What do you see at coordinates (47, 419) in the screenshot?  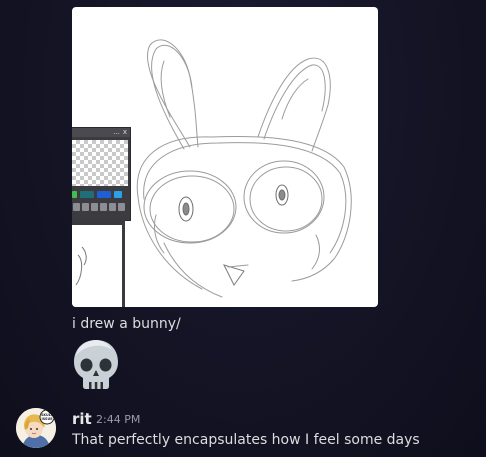 I see `avatar-badge-line2: ISSUE` at bounding box center [47, 419].